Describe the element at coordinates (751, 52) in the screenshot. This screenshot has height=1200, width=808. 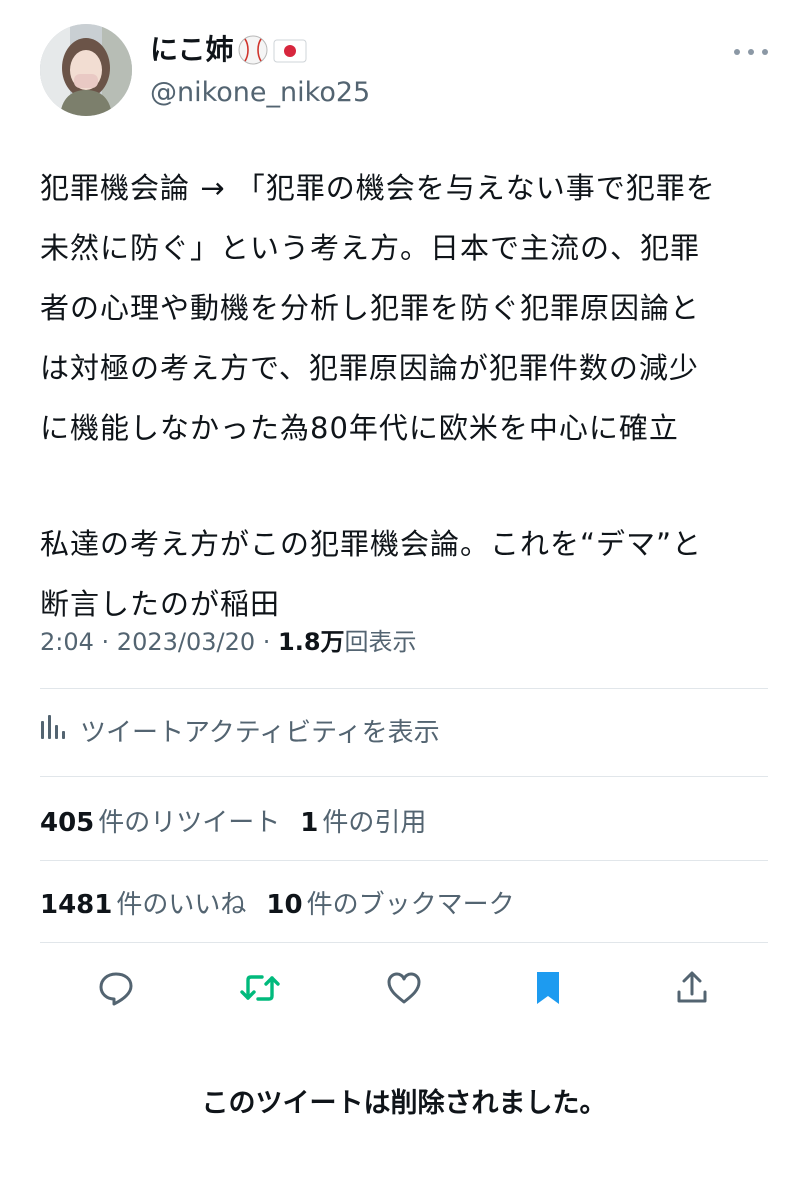
I see `more-options-icon` at that location.